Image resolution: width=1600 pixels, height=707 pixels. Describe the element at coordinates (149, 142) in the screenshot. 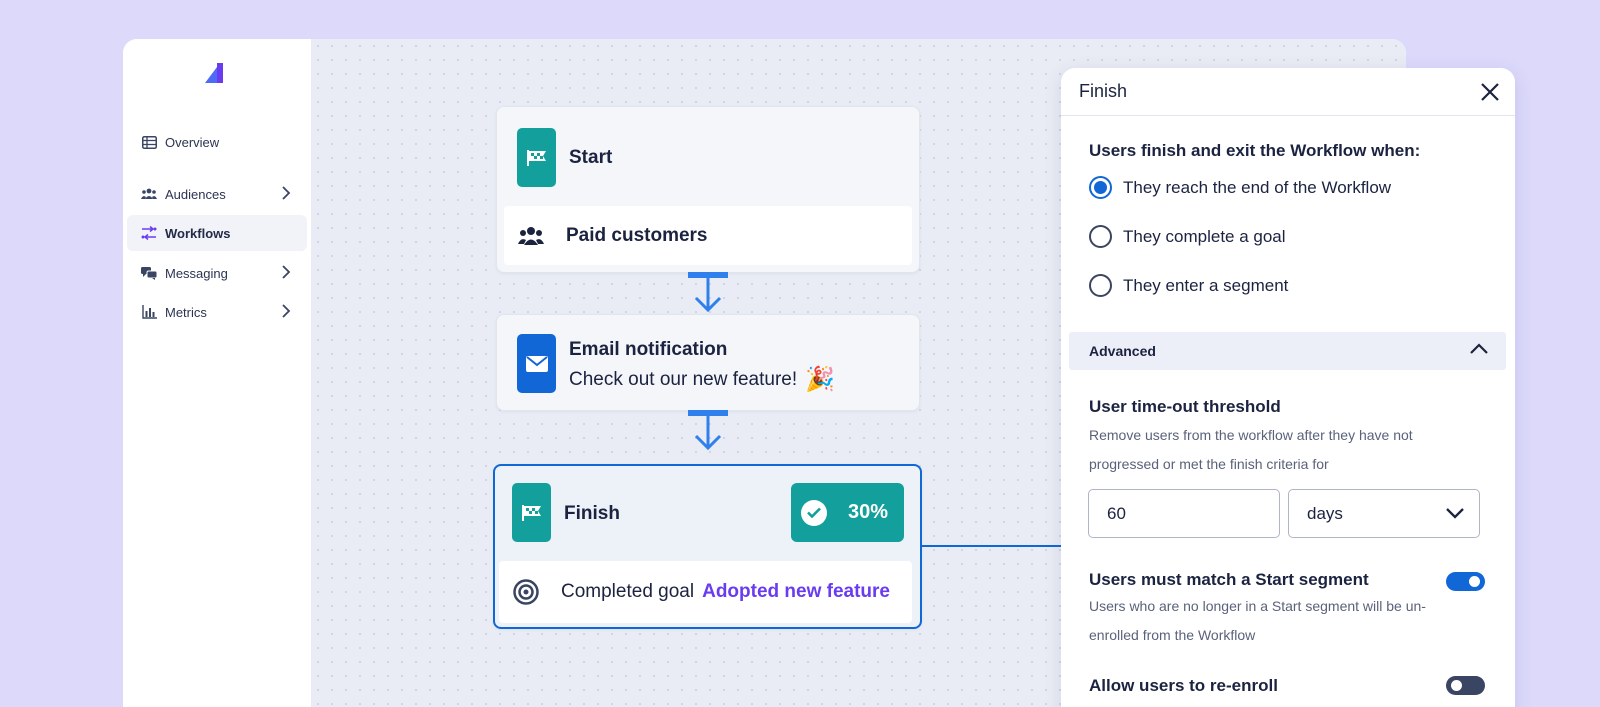

I see `table-icon` at that location.